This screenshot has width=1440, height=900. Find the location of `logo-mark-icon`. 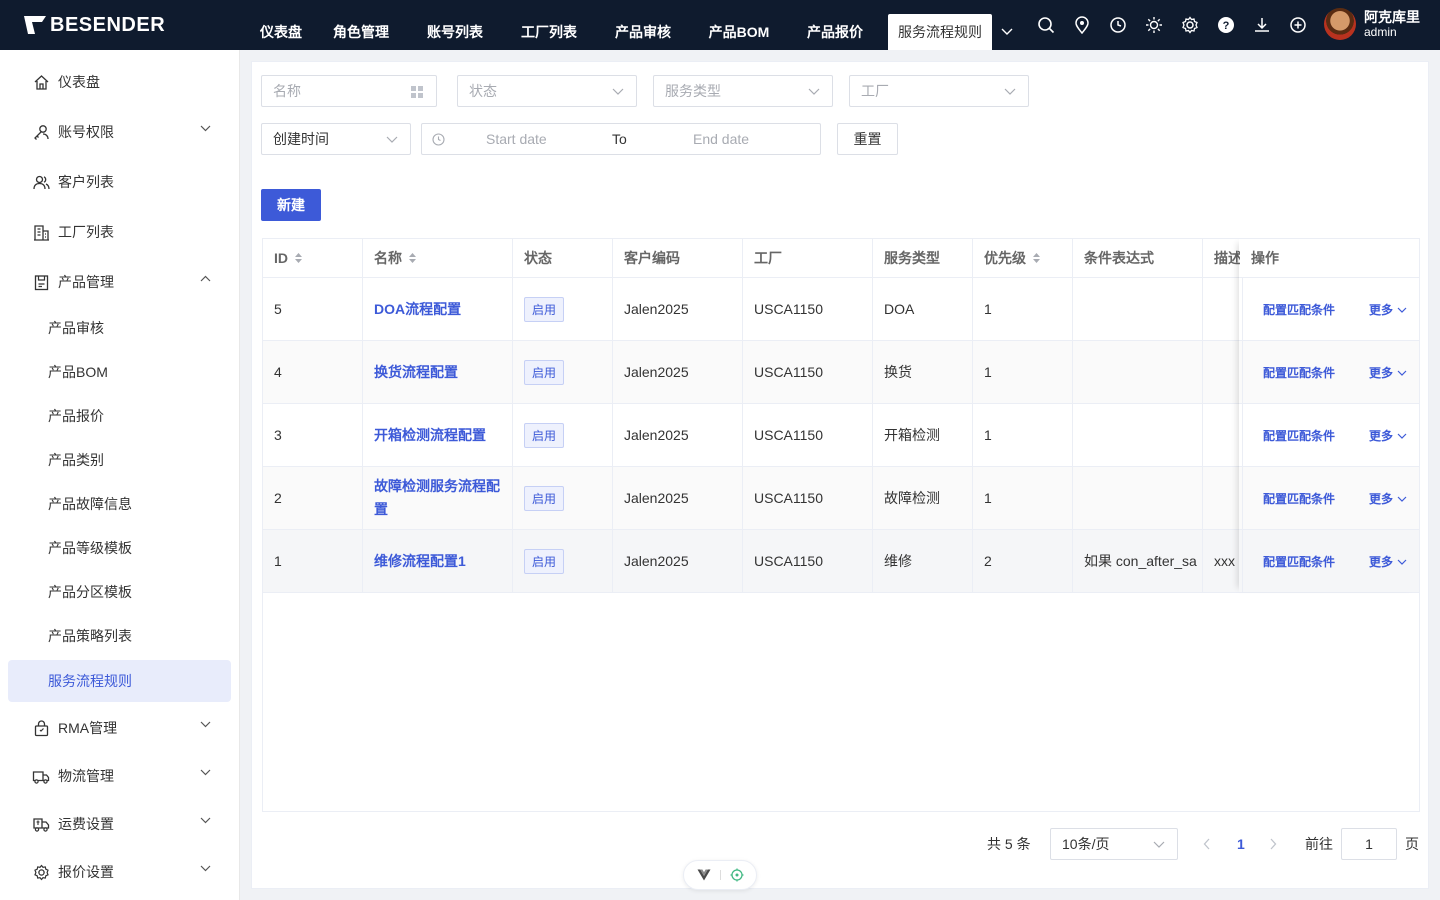

logo-mark-icon is located at coordinates (35, 25).